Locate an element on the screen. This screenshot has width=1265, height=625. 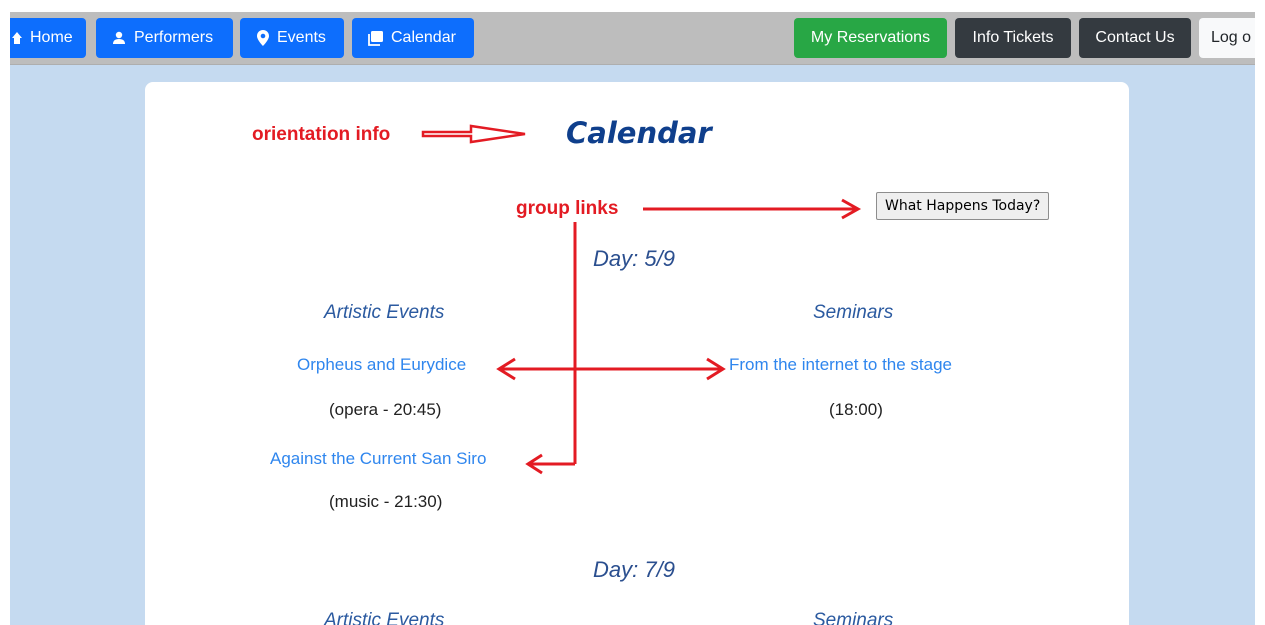
nav-events-button: Events is located at coordinates (292, 38).